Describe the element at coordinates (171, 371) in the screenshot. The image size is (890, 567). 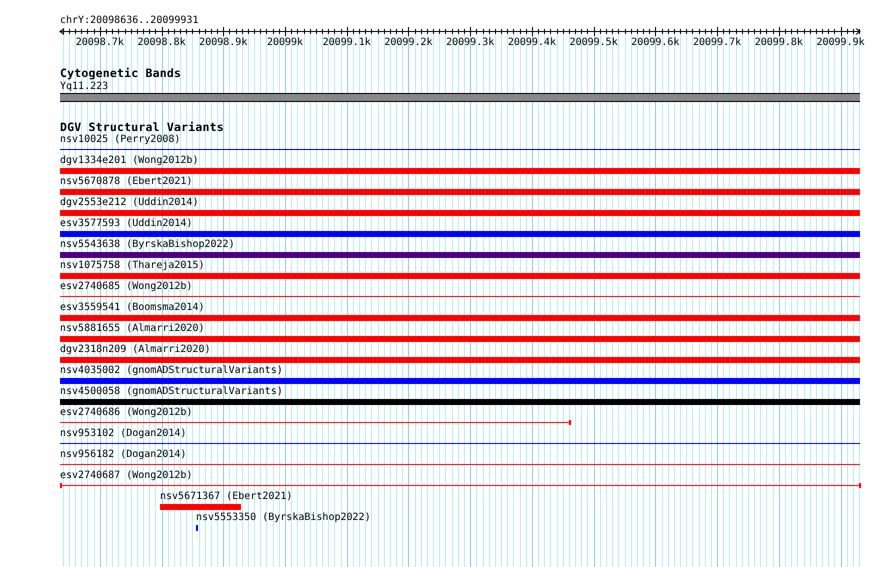
I see `variant-label: nsv4035002 (gnomADStructuralVariants)` at that location.